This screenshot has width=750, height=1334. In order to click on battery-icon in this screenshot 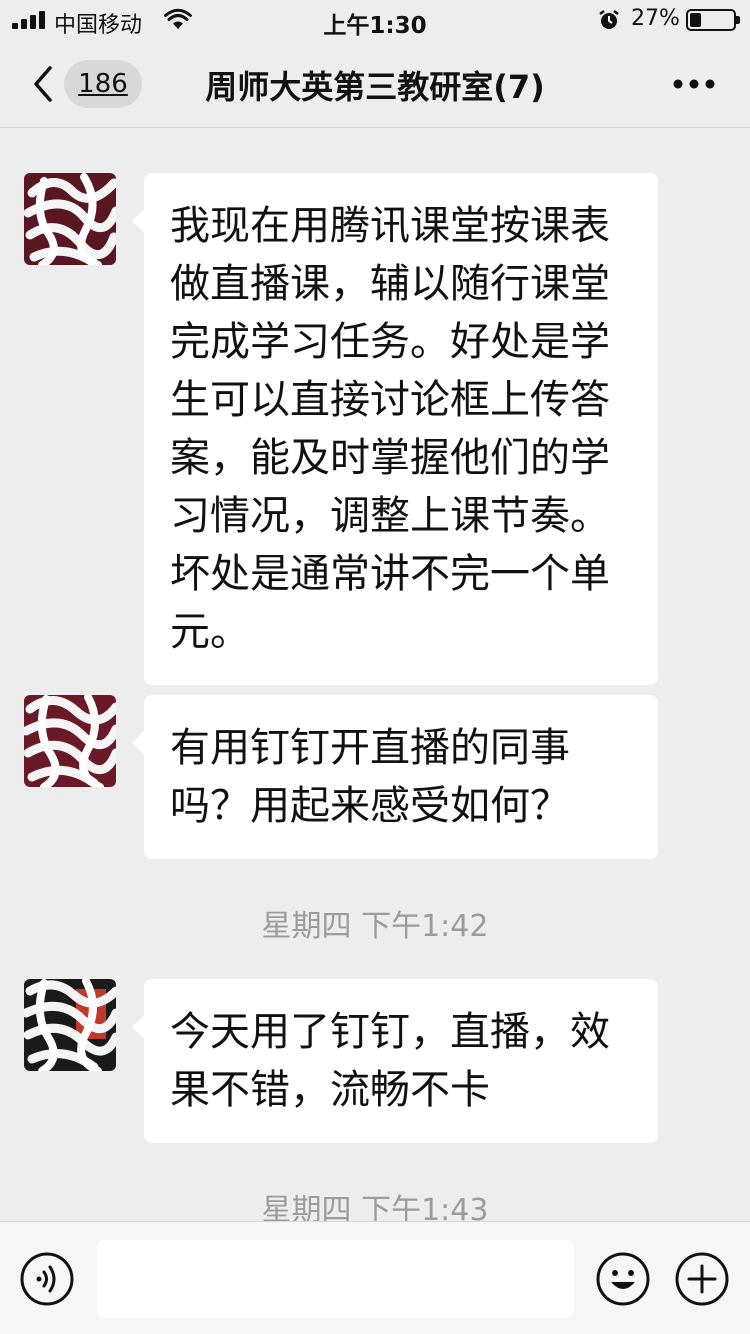, I will do `click(713, 20)`.